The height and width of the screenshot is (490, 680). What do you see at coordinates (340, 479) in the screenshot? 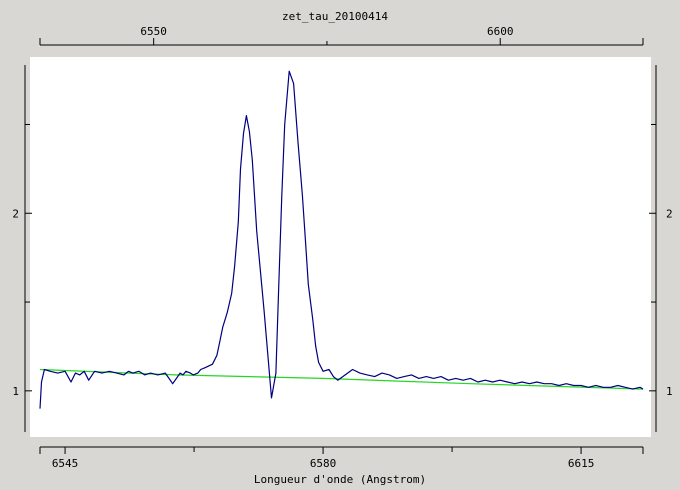
I see `x-axis-label: Longueur d'onde (Angstrom)` at bounding box center [340, 479].